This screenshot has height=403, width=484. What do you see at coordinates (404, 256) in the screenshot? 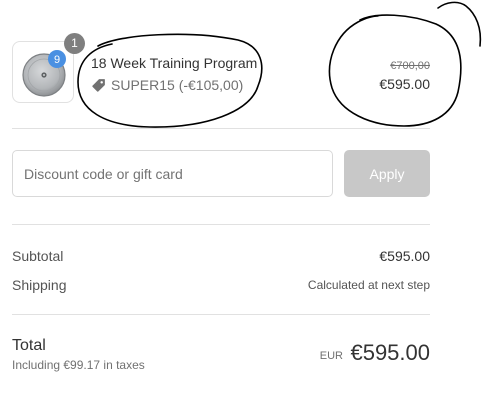
I see `subtotal-value: €595.00` at bounding box center [404, 256].